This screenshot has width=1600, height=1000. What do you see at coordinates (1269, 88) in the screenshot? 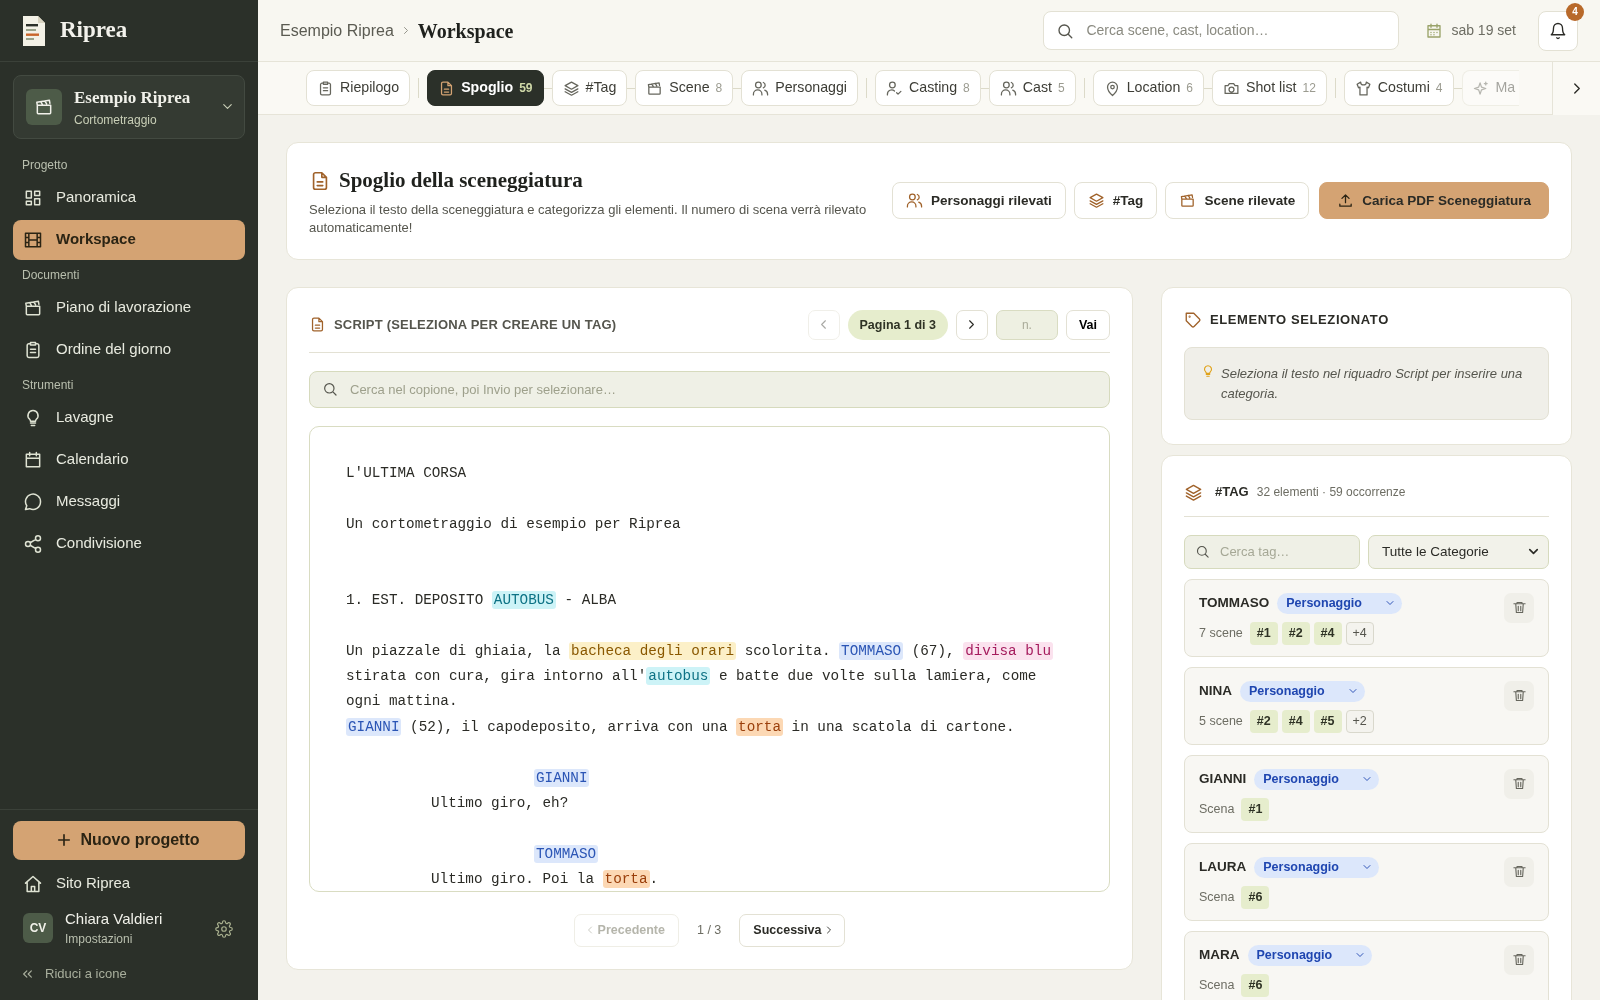
I see `tab: Shot list 12` at bounding box center [1269, 88].